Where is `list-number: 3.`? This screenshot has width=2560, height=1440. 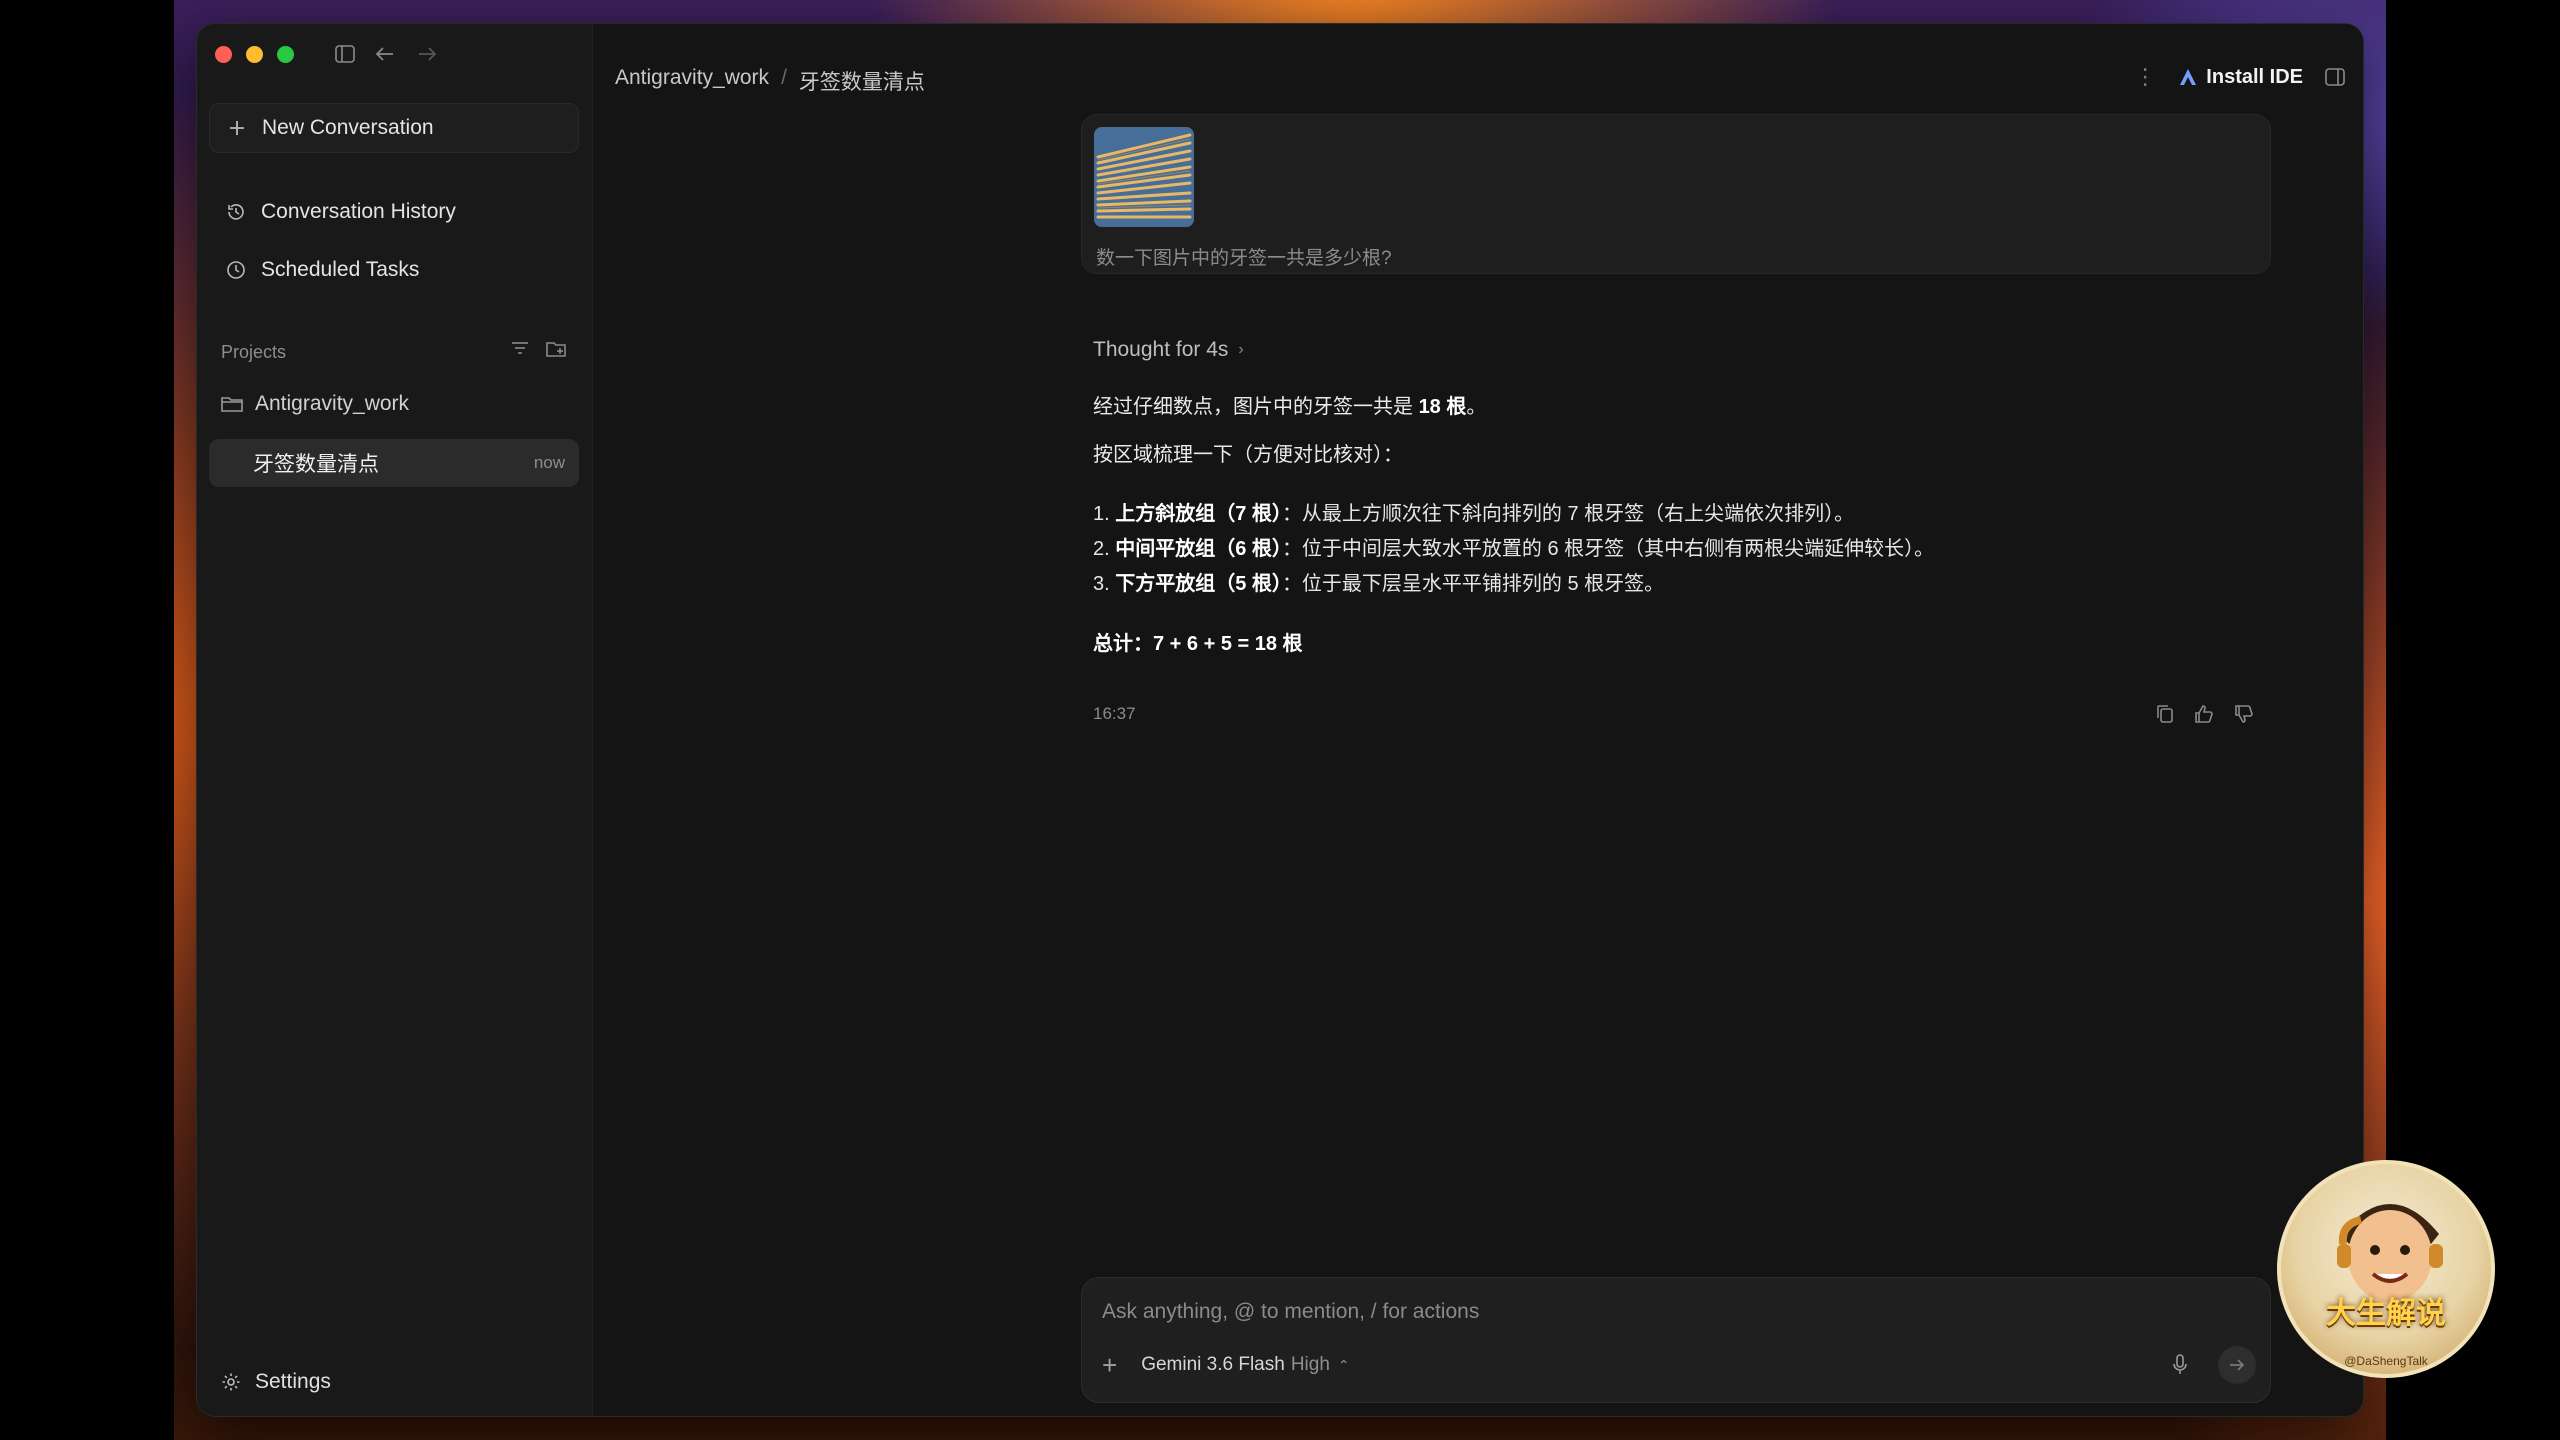 list-number: 3. is located at coordinates (1101, 584).